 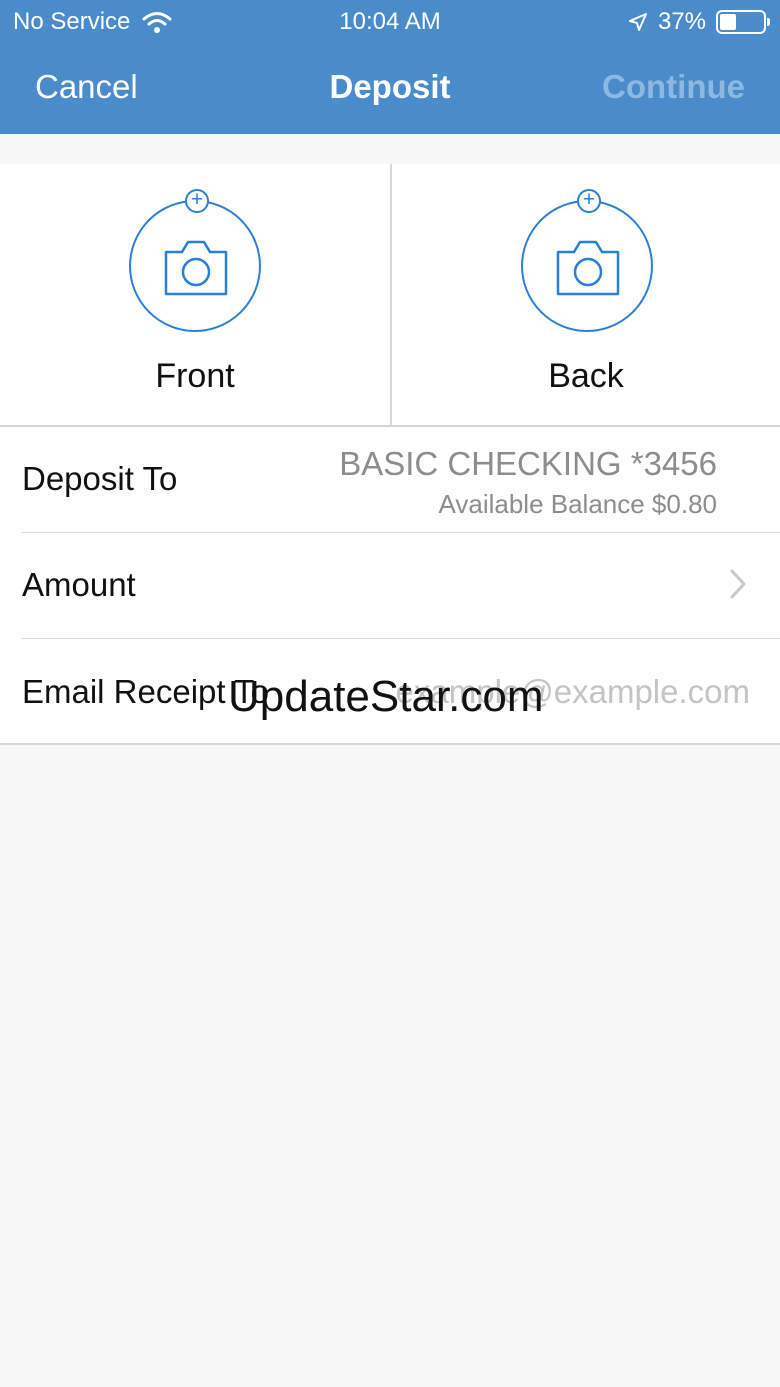 What do you see at coordinates (738, 584) in the screenshot?
I see `chevron-right-icon` at bounding box center [738, 584].